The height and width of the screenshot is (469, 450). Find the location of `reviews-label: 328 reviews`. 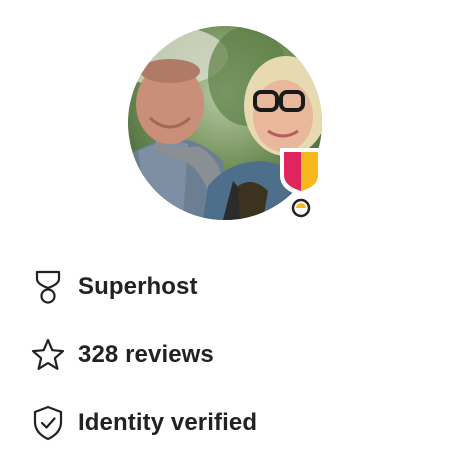

reviews-label: 328 reviews is located at coordinates (146, 355).